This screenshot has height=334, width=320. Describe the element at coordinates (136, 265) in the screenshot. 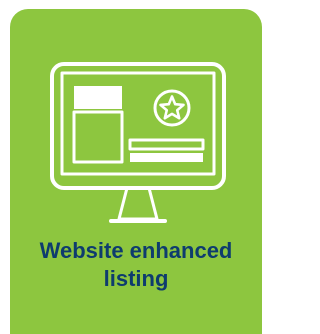

I see `card-caption: Website enhanced listing` at that location.